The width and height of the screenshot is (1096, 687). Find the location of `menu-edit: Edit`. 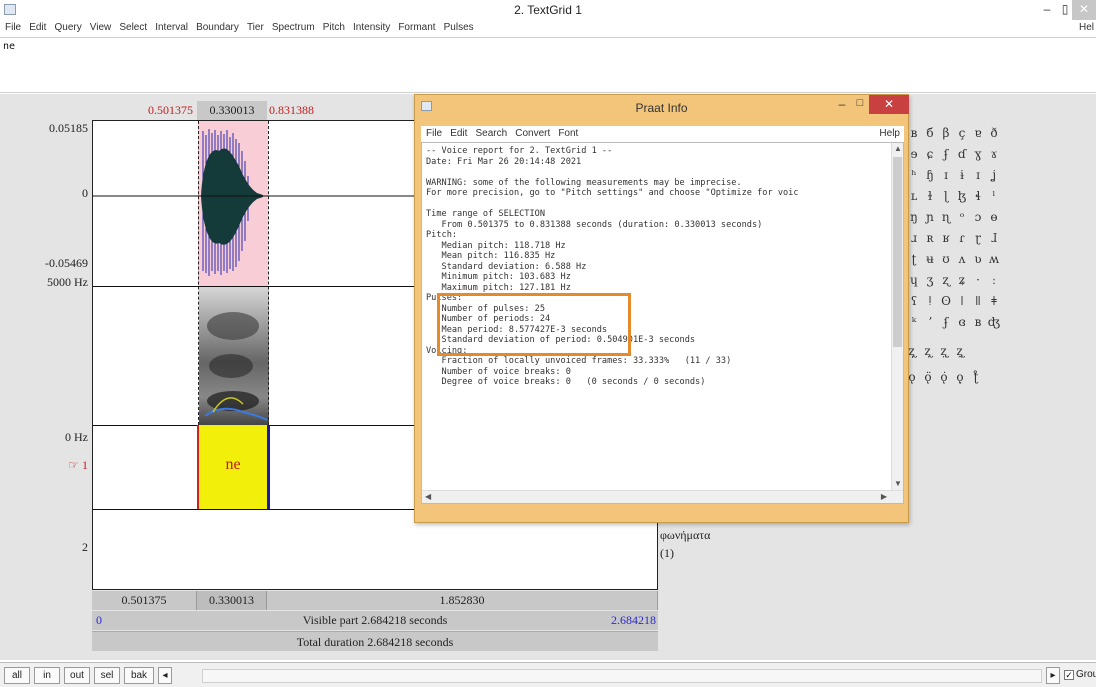

menu-edit: Edit is located at coordinates (37, 27).